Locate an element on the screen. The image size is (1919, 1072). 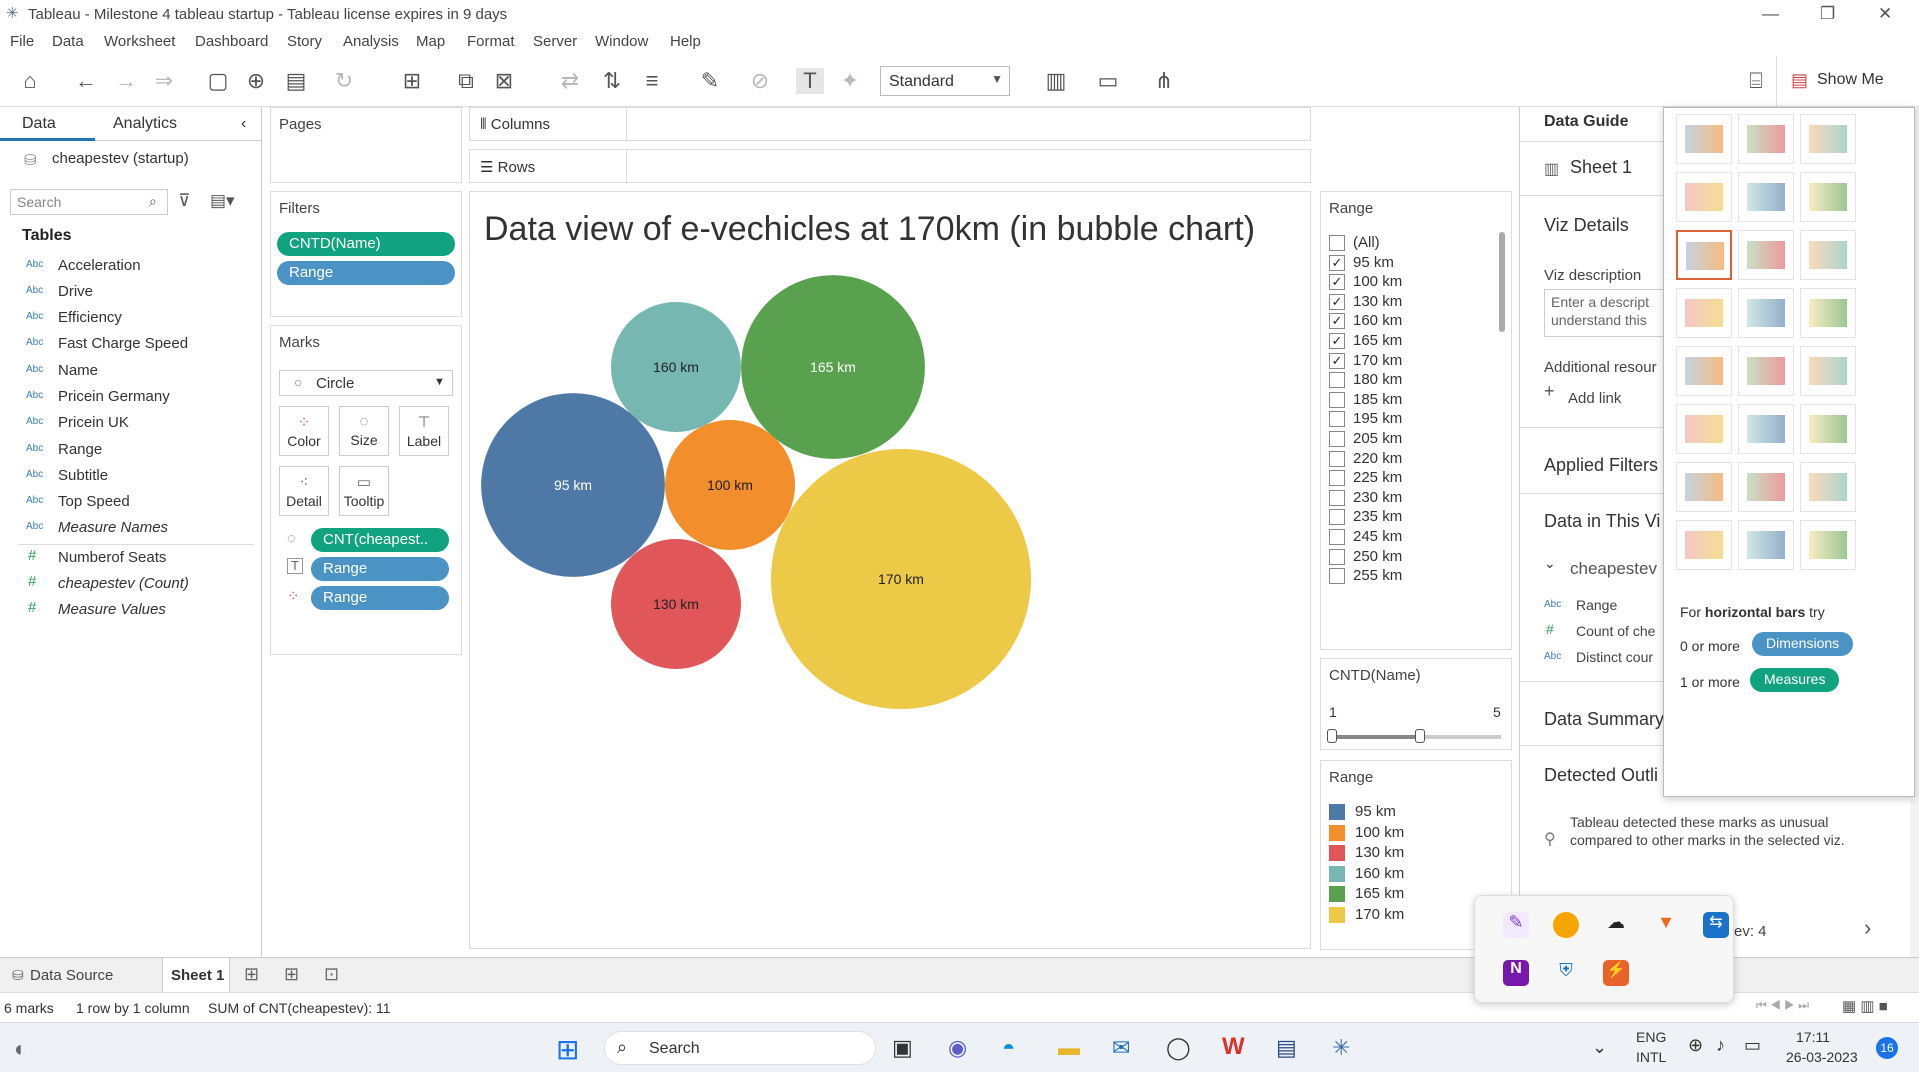
notification-badge: 16 is located at coordinates (1887, 1048).